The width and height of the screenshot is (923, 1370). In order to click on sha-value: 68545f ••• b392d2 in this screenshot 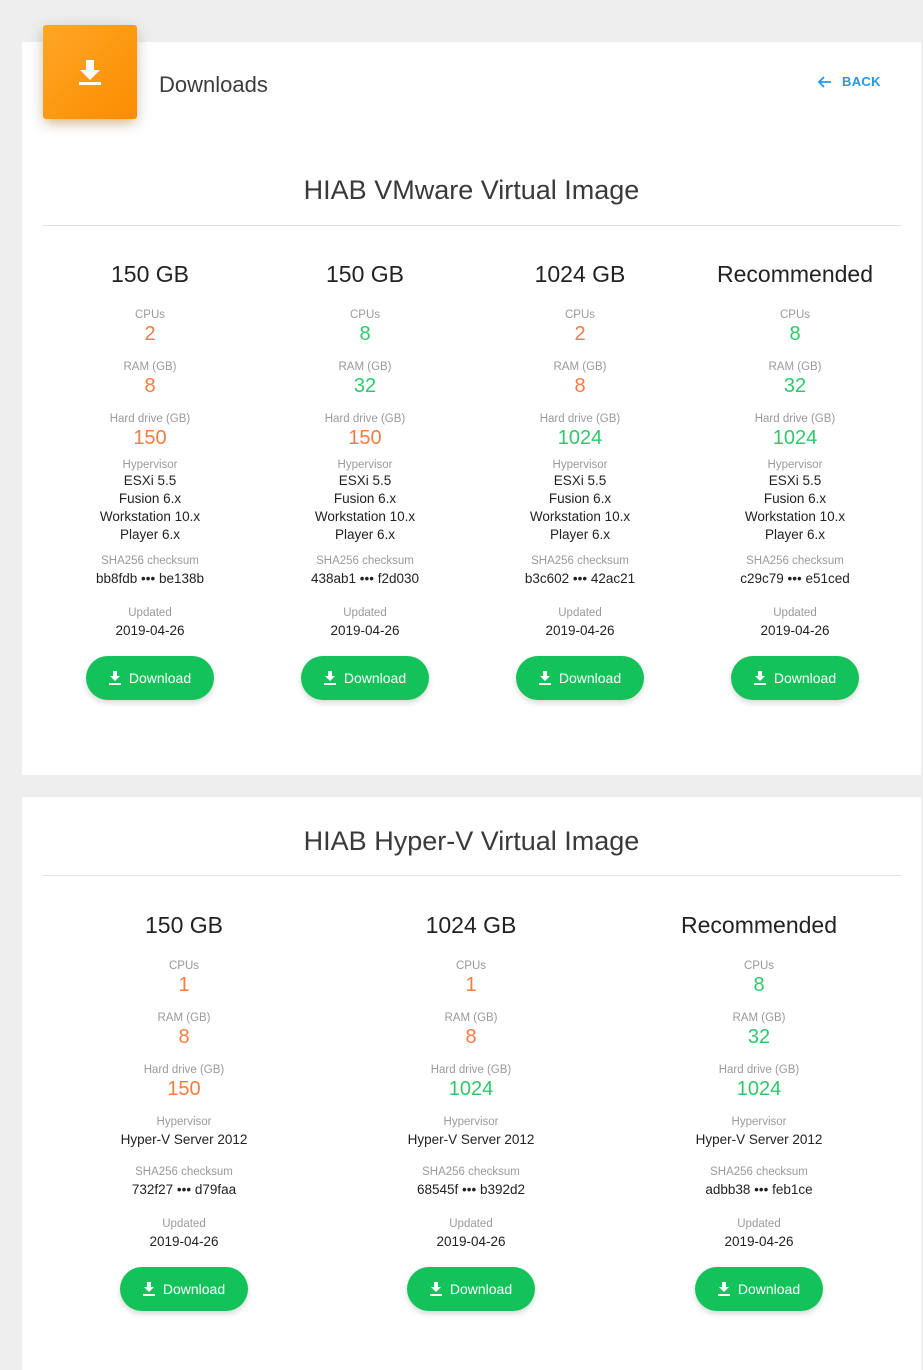, I will do `click(471, 1189)`.